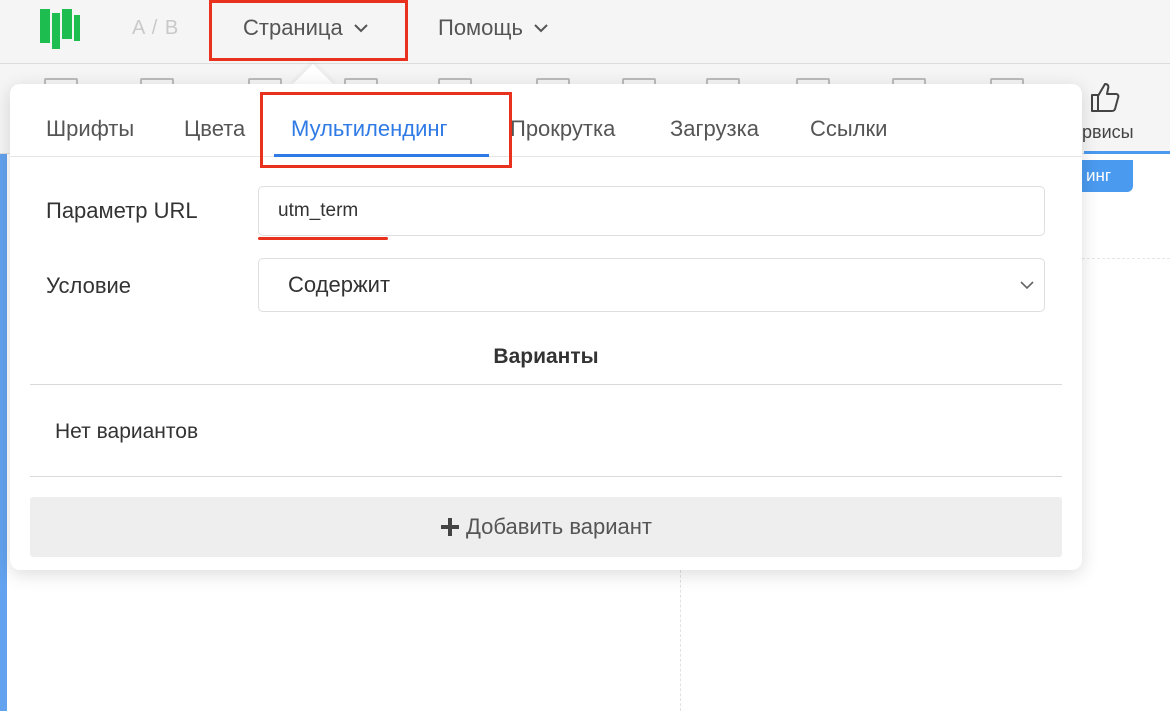 This screenshot has height=711, width=1170. What do you see at coordinates (90, 129) in the screenshot?
I see `tab-fonts: Шрифты` at bounding box center [90, 129].